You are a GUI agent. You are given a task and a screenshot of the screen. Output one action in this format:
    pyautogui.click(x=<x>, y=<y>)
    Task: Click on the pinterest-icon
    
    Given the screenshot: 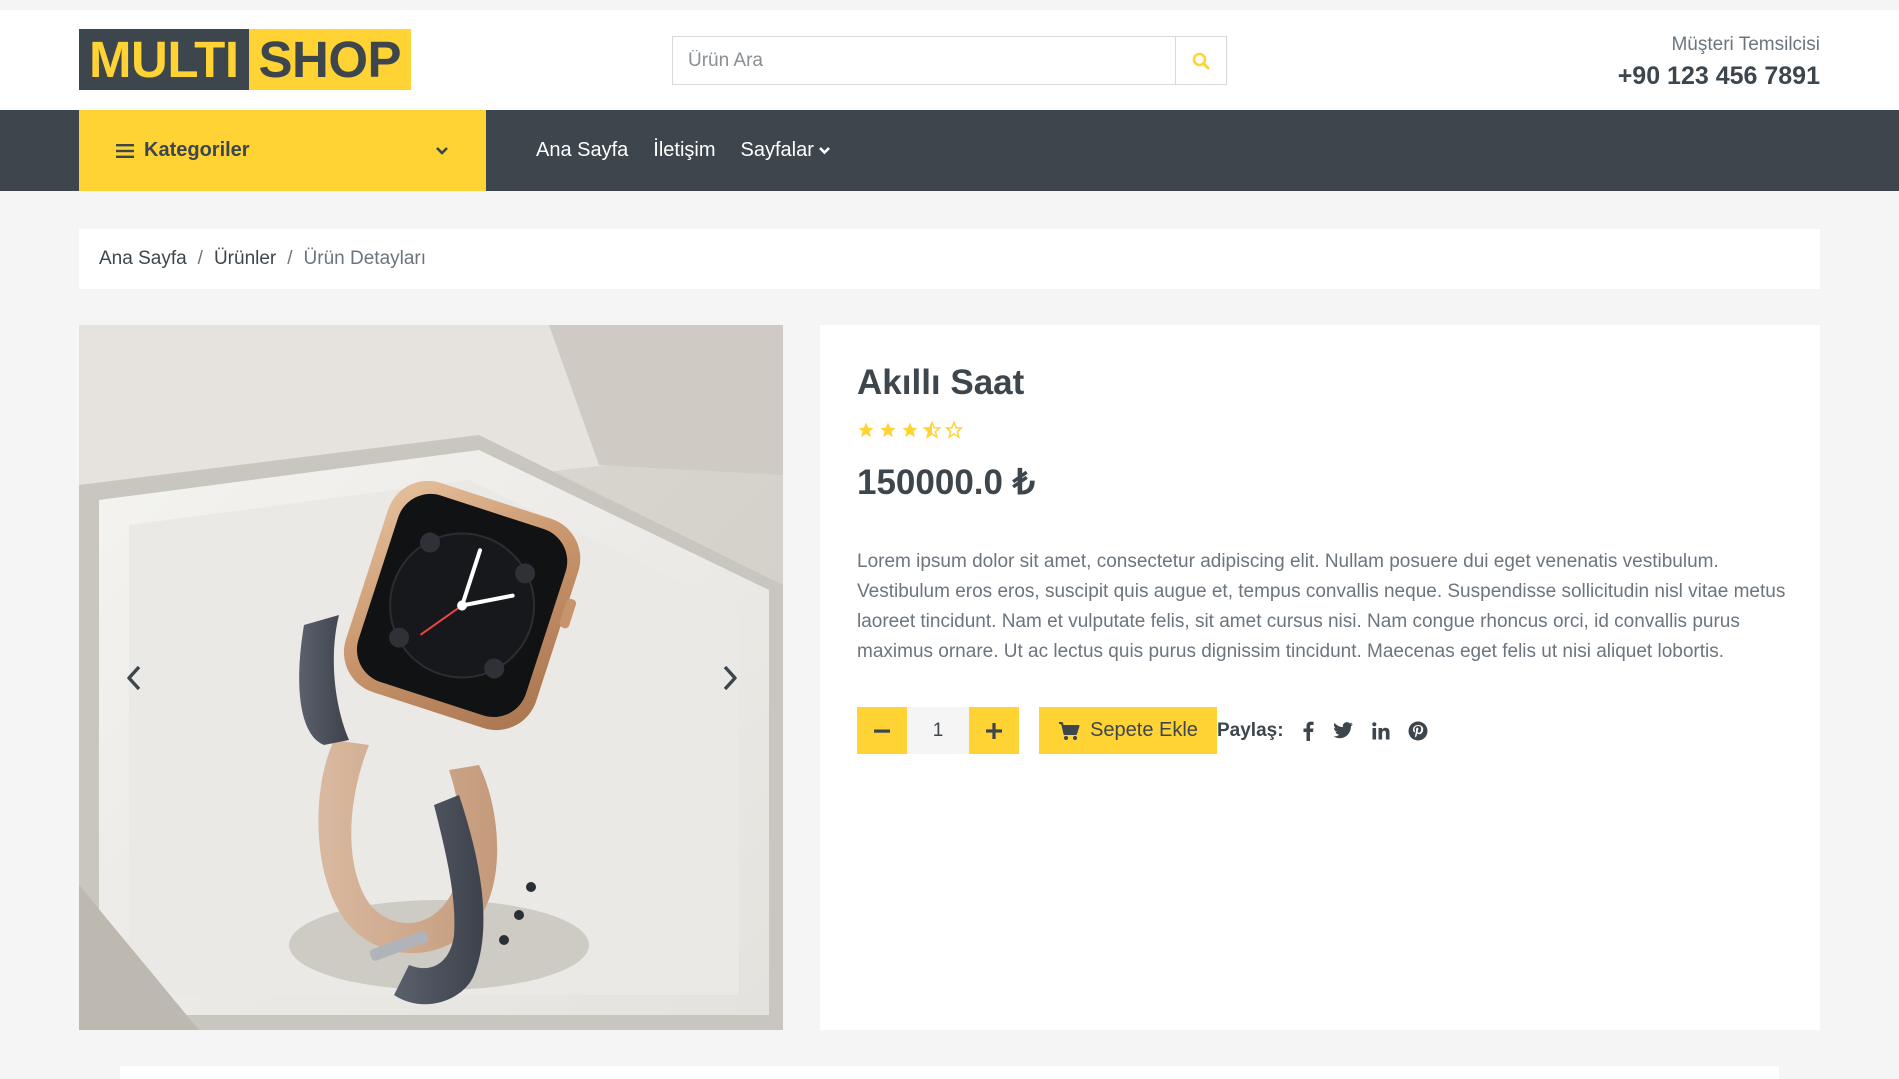 What is the action you would take?
    pyautogui.click(x=1418, y=731)
    